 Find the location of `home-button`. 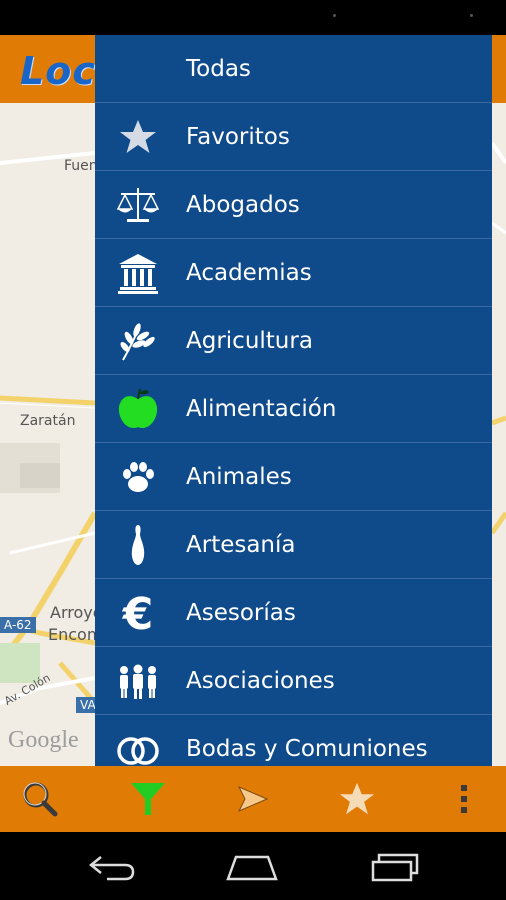

home-button is located at coordinates (252, 867).